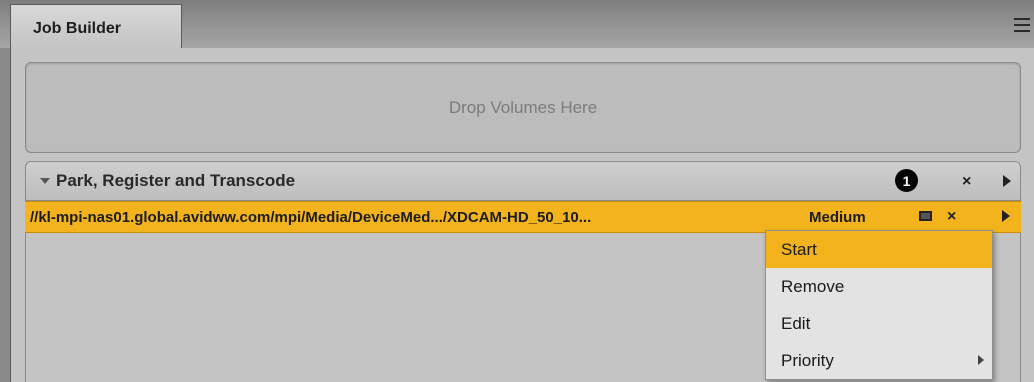  Describe the element at coordinates (906, 180) in the screenshot. I see `job-count-badge: 1` at that location.